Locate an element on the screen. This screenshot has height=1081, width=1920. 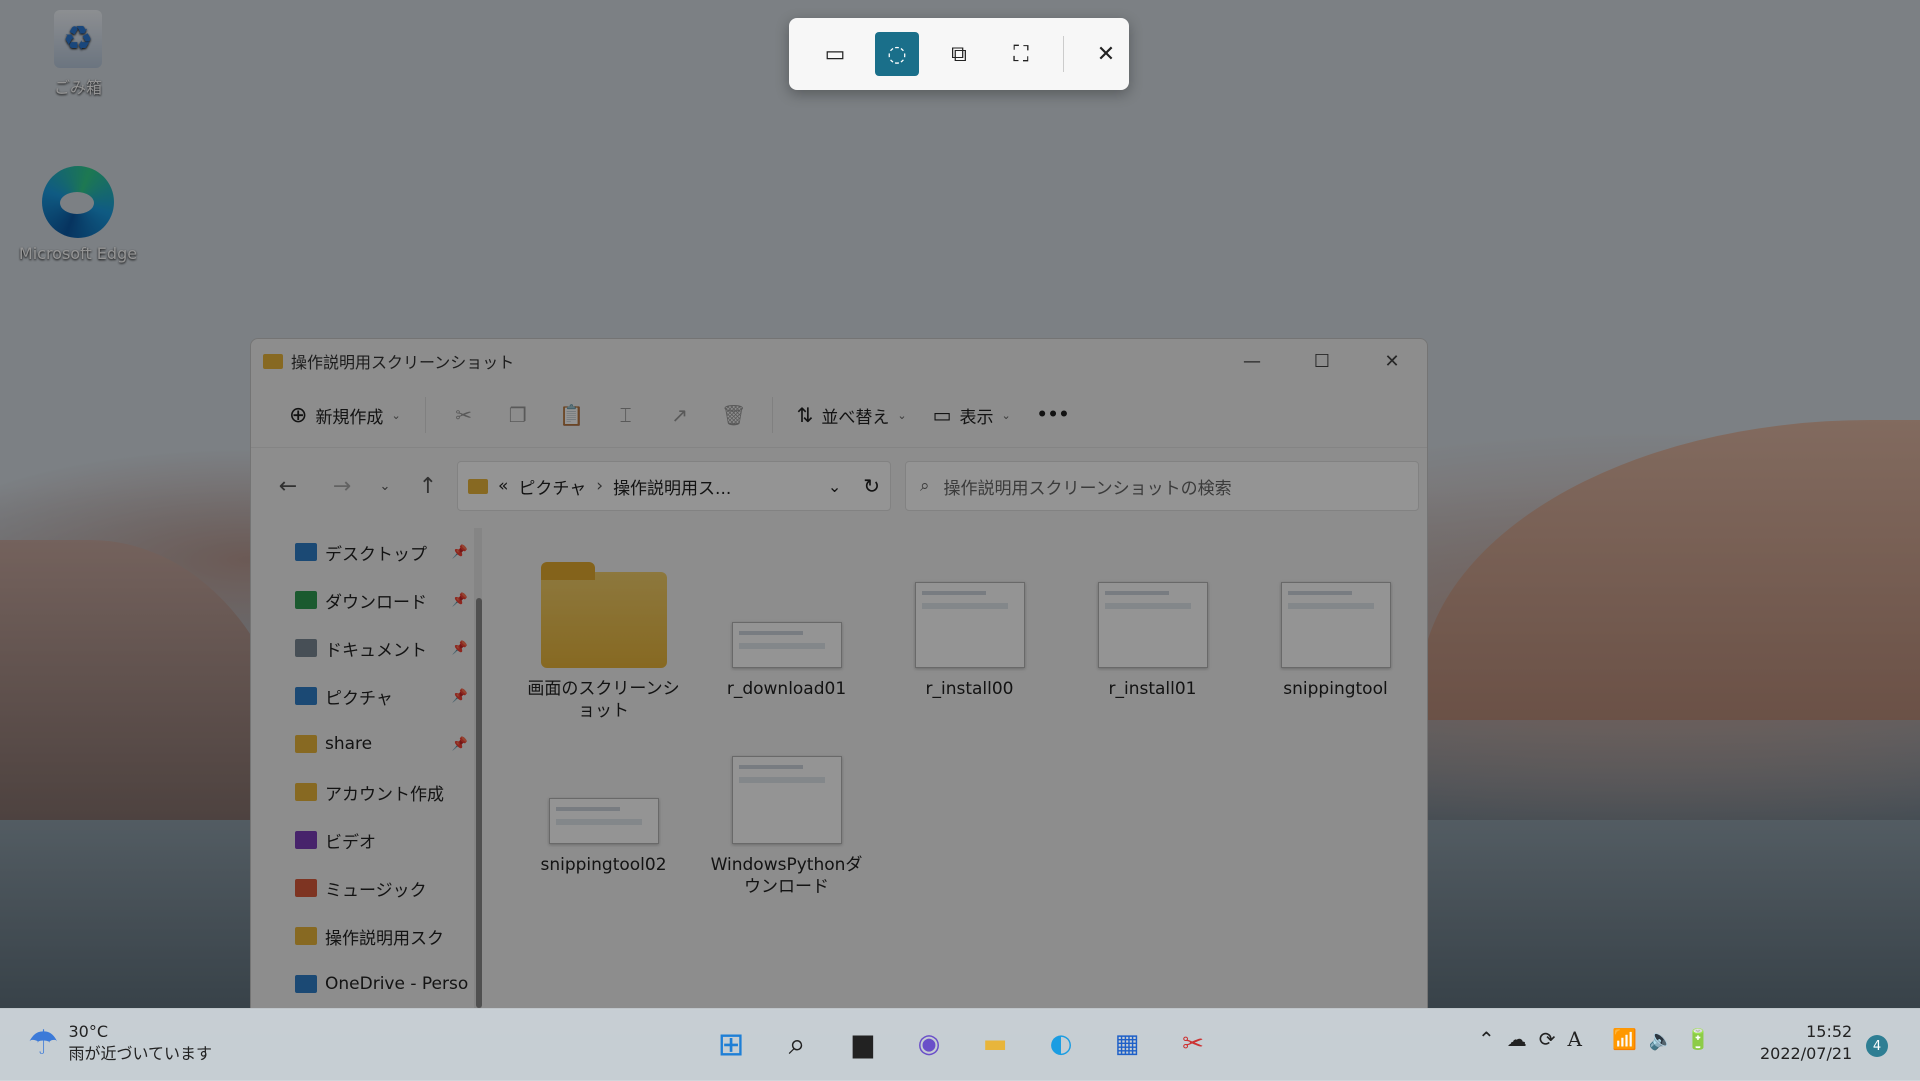
file-item: r_install00 is located at coordinates (969, 642).